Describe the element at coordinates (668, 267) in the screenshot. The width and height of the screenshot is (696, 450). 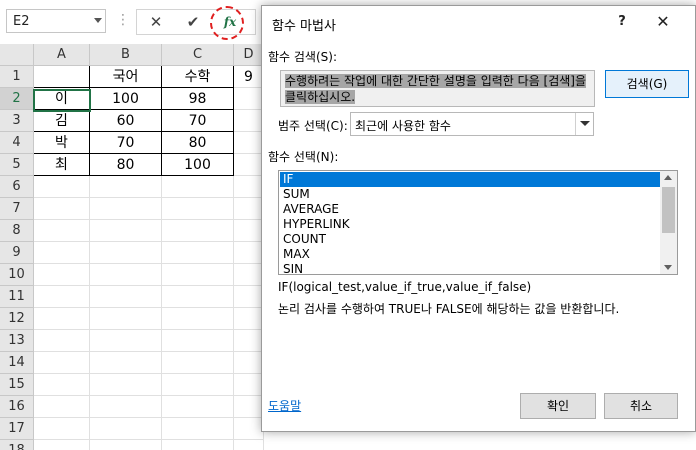
I see `scroll-down-icon` at that location.